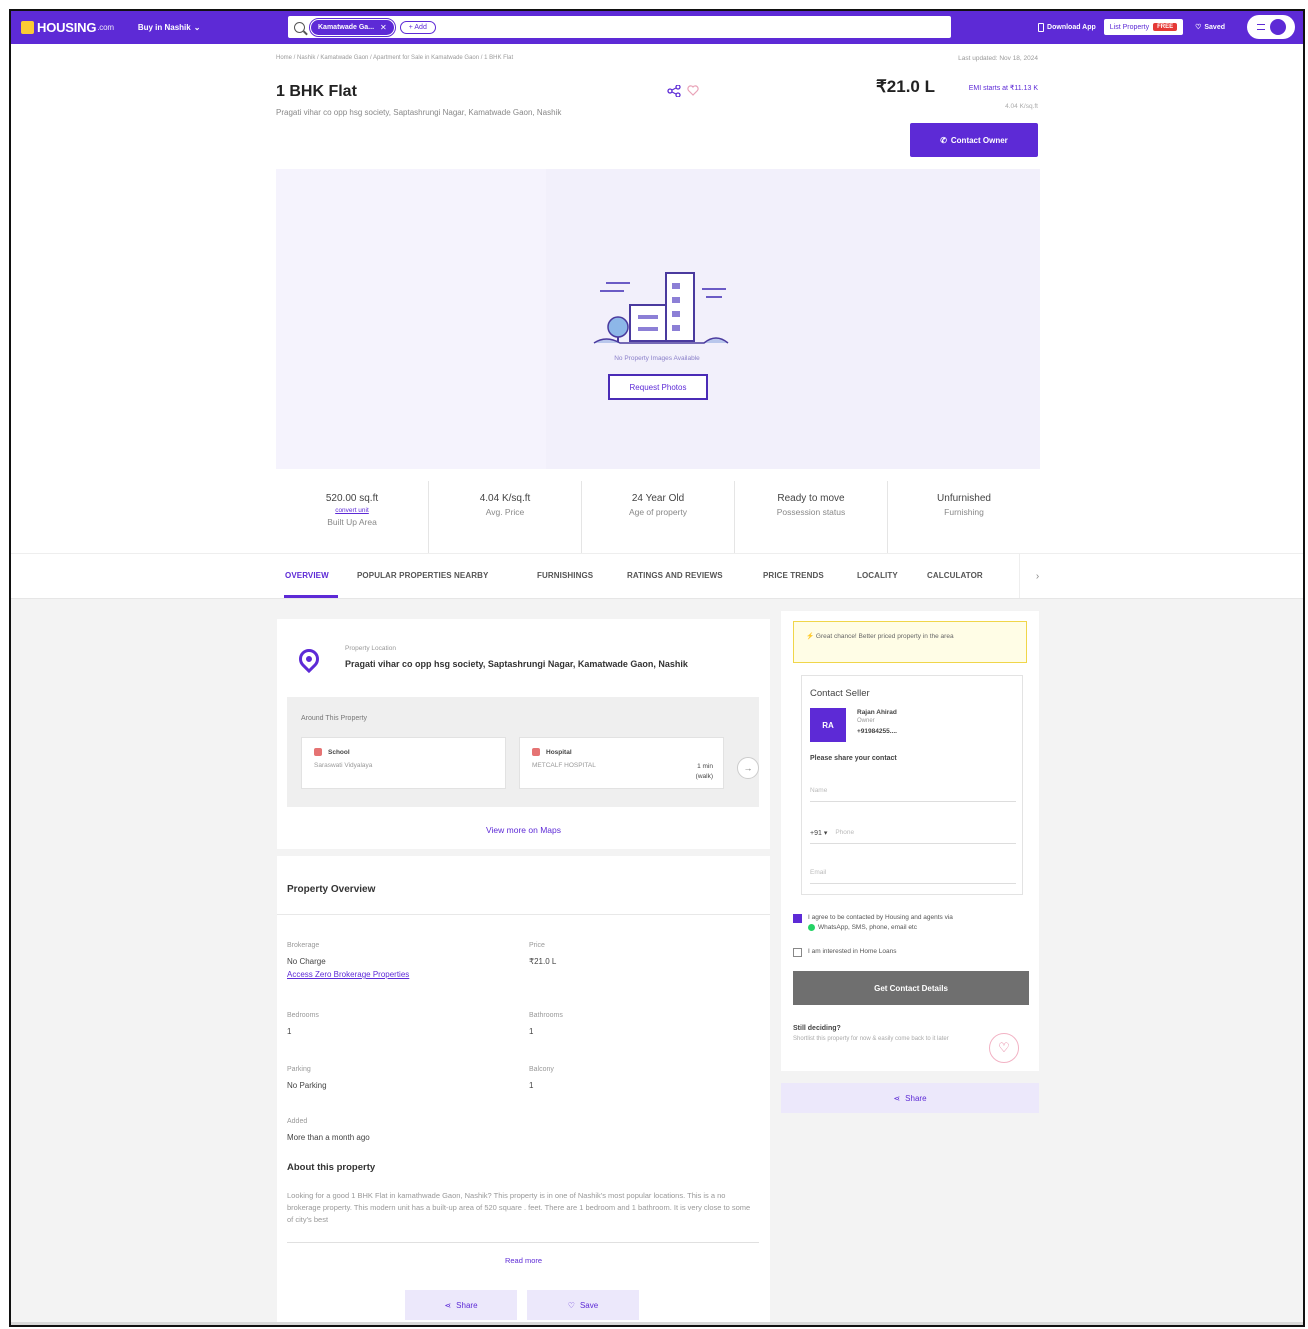 The height and width of the screenshot is (1329, 1308). What do you see at coordinates (793, 575) in the screenshot?
I see `tab-price-trends: PRICE TRENDS` at bounding box center [793, 575].